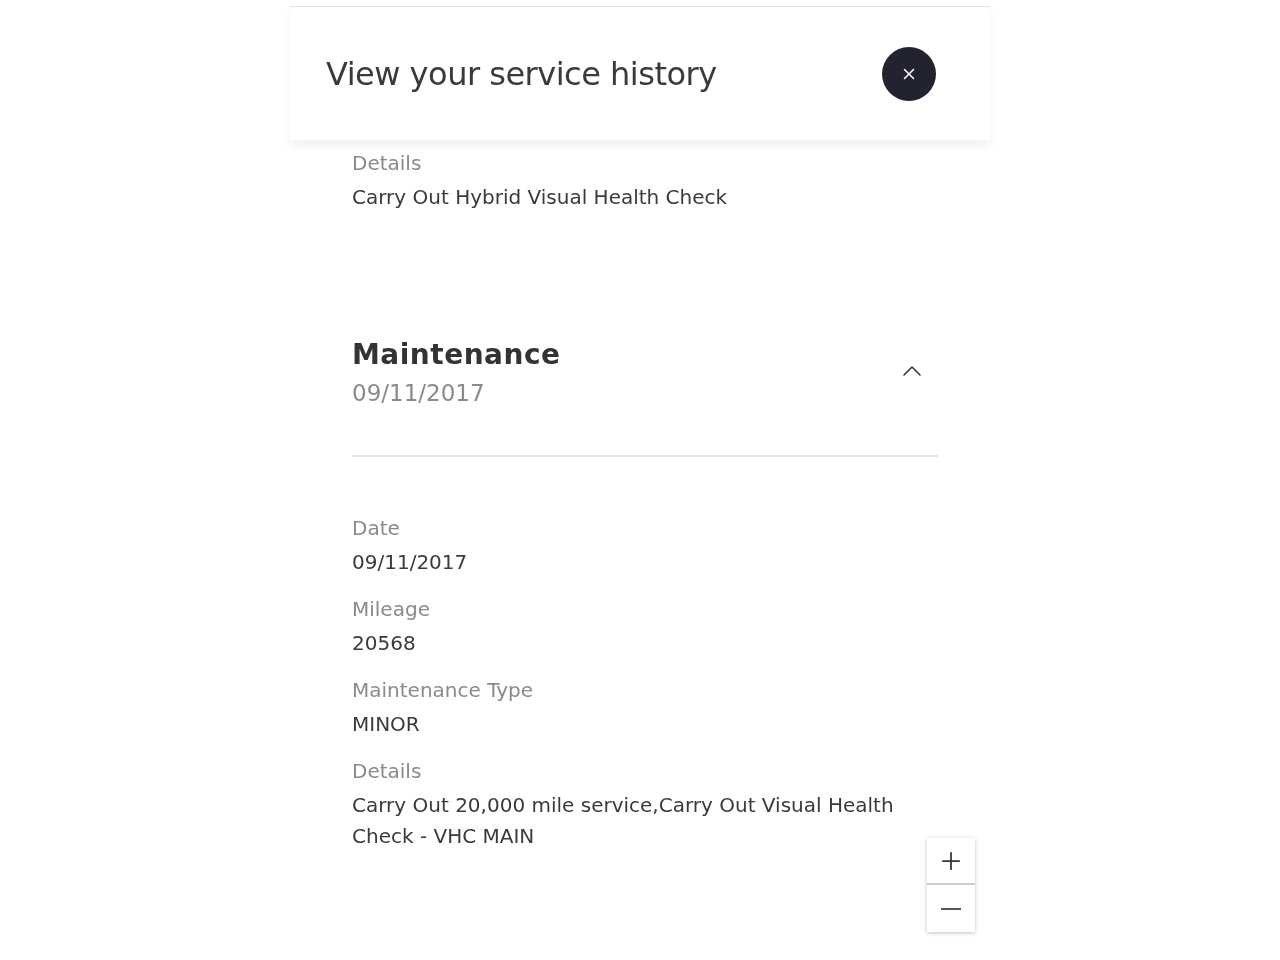 The height and width of the screenshot is (960, 1280). Describe the element at coordinates (443, 690) in the screenshot. I see `field-label: Maintenance Type` at that location.